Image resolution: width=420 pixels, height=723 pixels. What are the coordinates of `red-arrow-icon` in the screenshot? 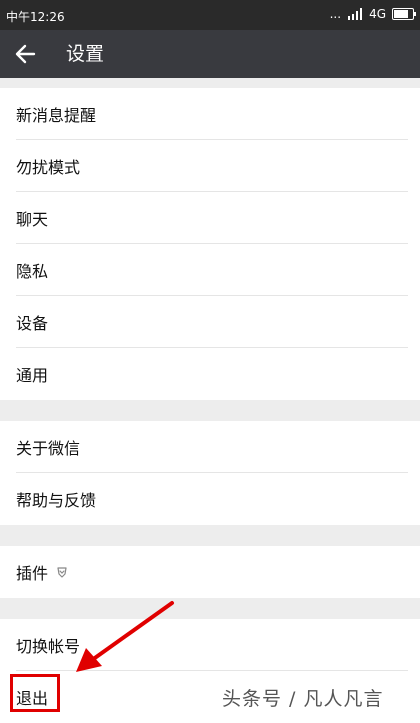 It's located at (125, 636).